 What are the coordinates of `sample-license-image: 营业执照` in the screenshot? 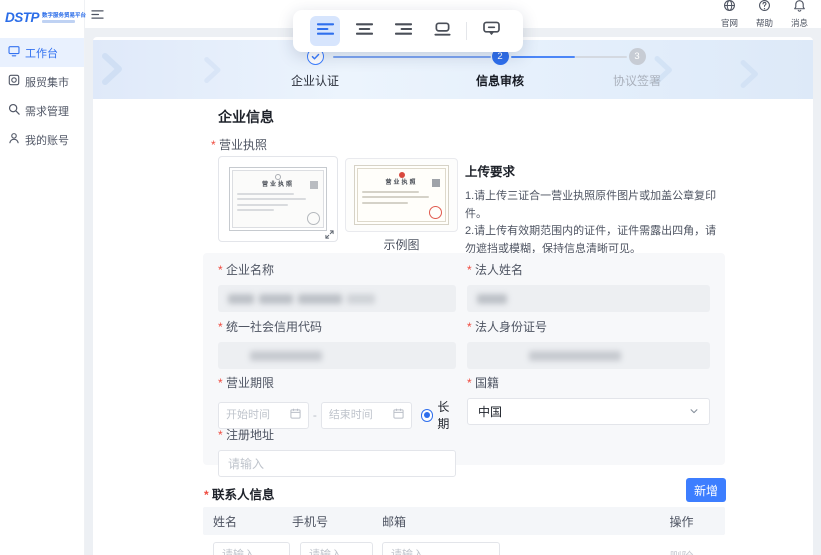 It's located at (401, 195).